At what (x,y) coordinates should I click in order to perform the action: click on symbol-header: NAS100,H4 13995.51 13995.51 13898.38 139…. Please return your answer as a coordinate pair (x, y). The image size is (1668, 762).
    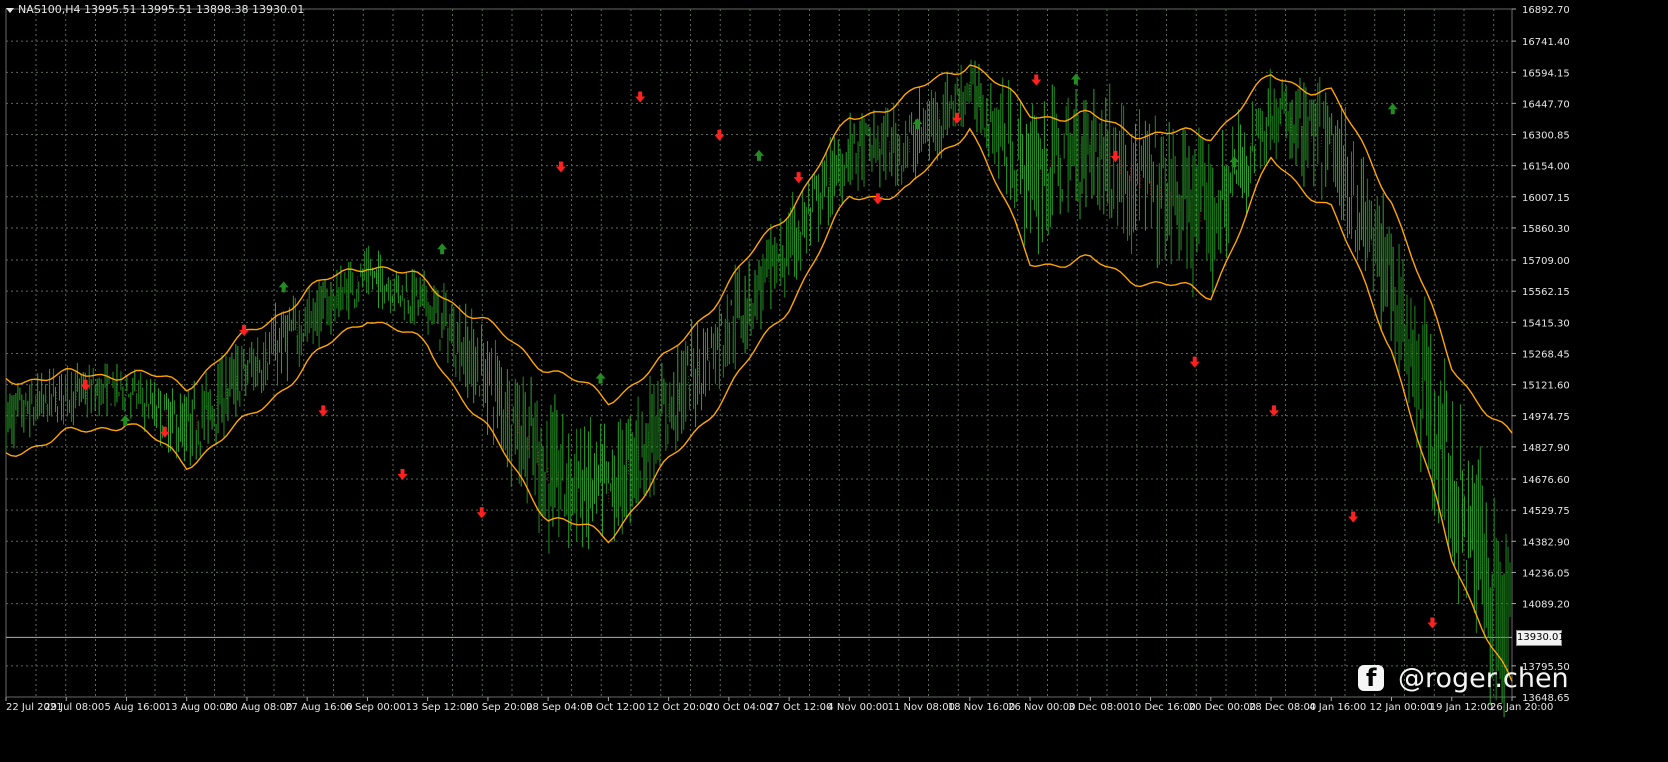
    Looking at the image, I should click on (155, 10).